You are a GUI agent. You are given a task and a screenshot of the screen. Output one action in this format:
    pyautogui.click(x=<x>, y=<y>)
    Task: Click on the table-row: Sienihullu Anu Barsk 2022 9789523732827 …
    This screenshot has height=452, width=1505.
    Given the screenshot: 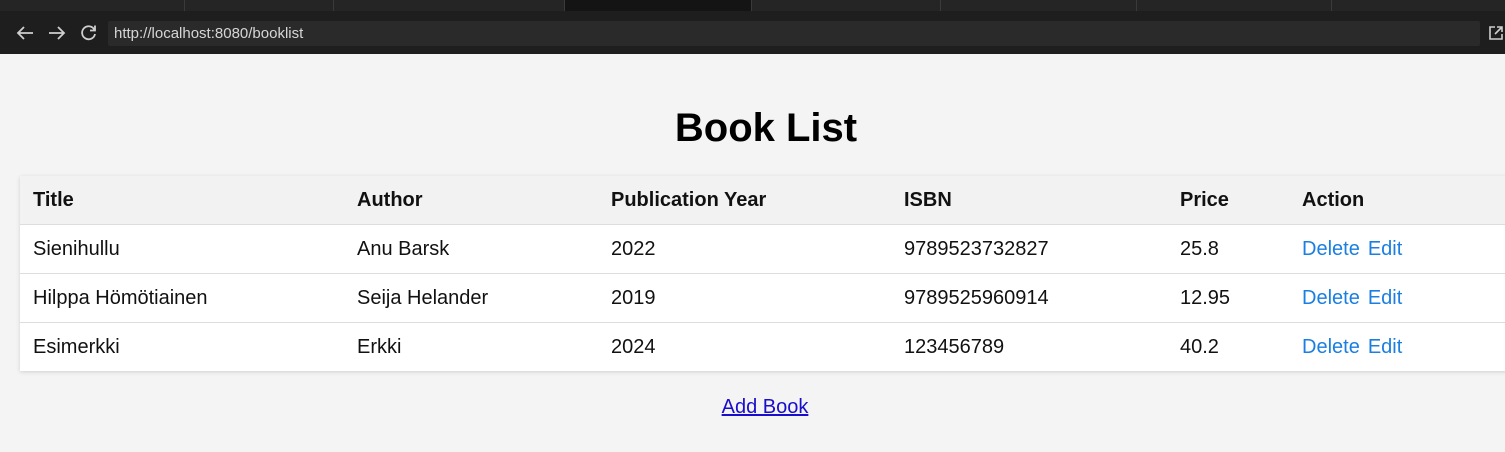 What is the action you would take?
    pyautogui.click(x=762, y=249)
    